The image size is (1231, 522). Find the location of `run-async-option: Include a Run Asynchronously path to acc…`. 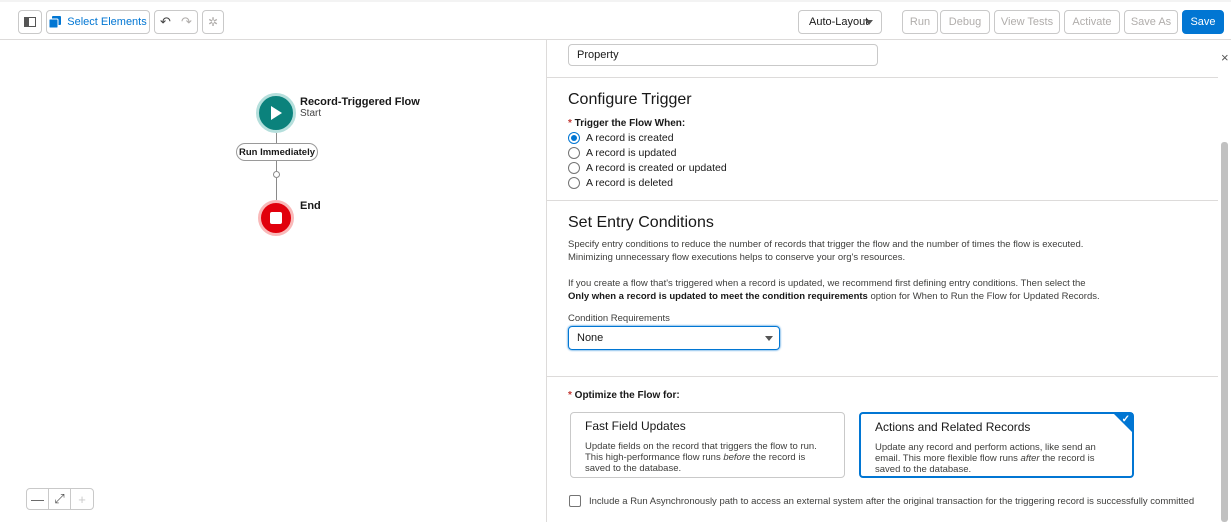

run-async-option: Include a Run Asynchronously path to acc… is located at coordinates (881, 501).